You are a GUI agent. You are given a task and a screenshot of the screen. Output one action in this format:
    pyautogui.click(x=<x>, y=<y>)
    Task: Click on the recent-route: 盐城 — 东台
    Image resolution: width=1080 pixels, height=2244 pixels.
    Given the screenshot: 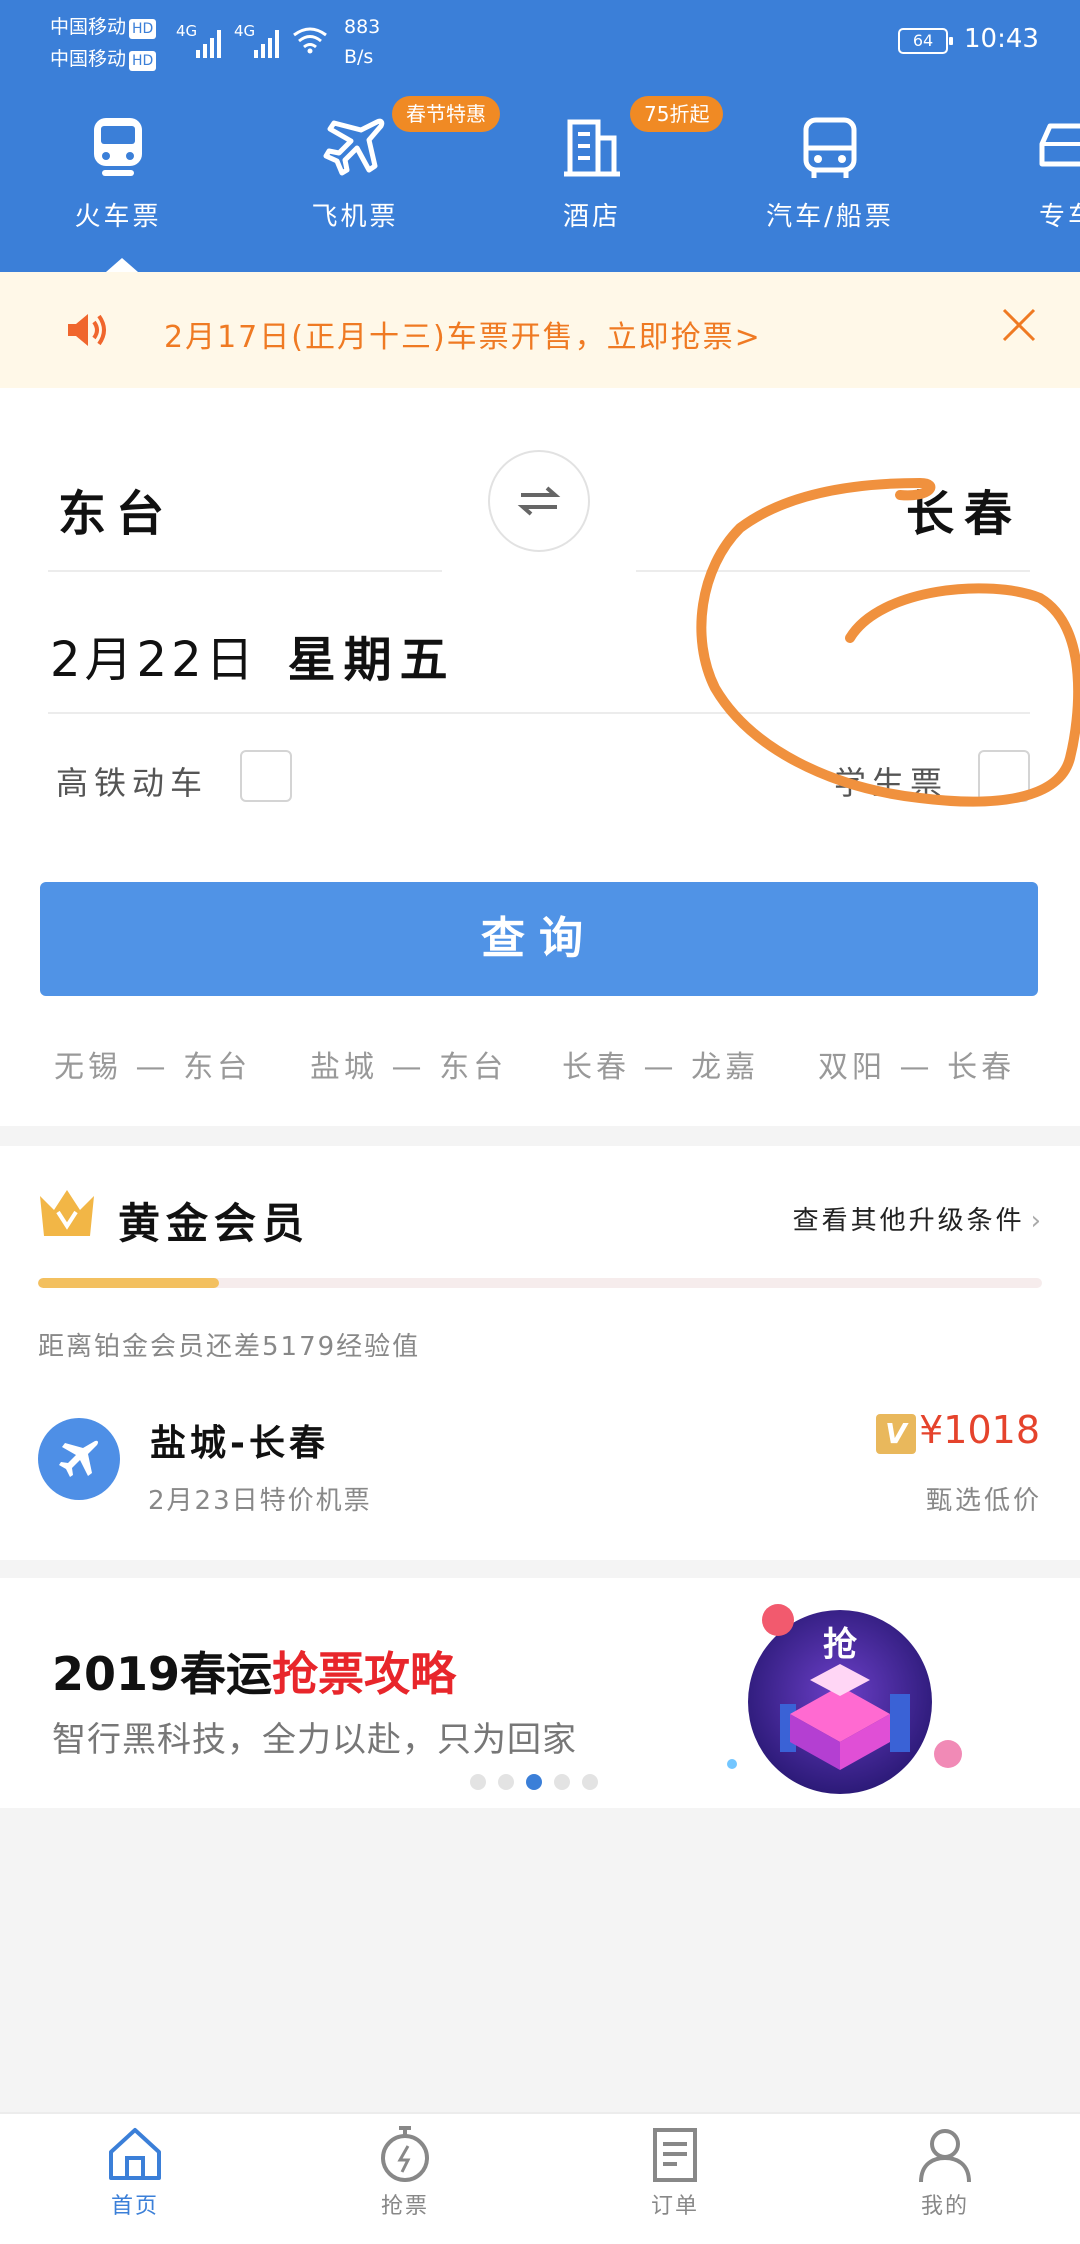 What is the action you would take?
    pyautogui.click(x=408, y=1064)
    